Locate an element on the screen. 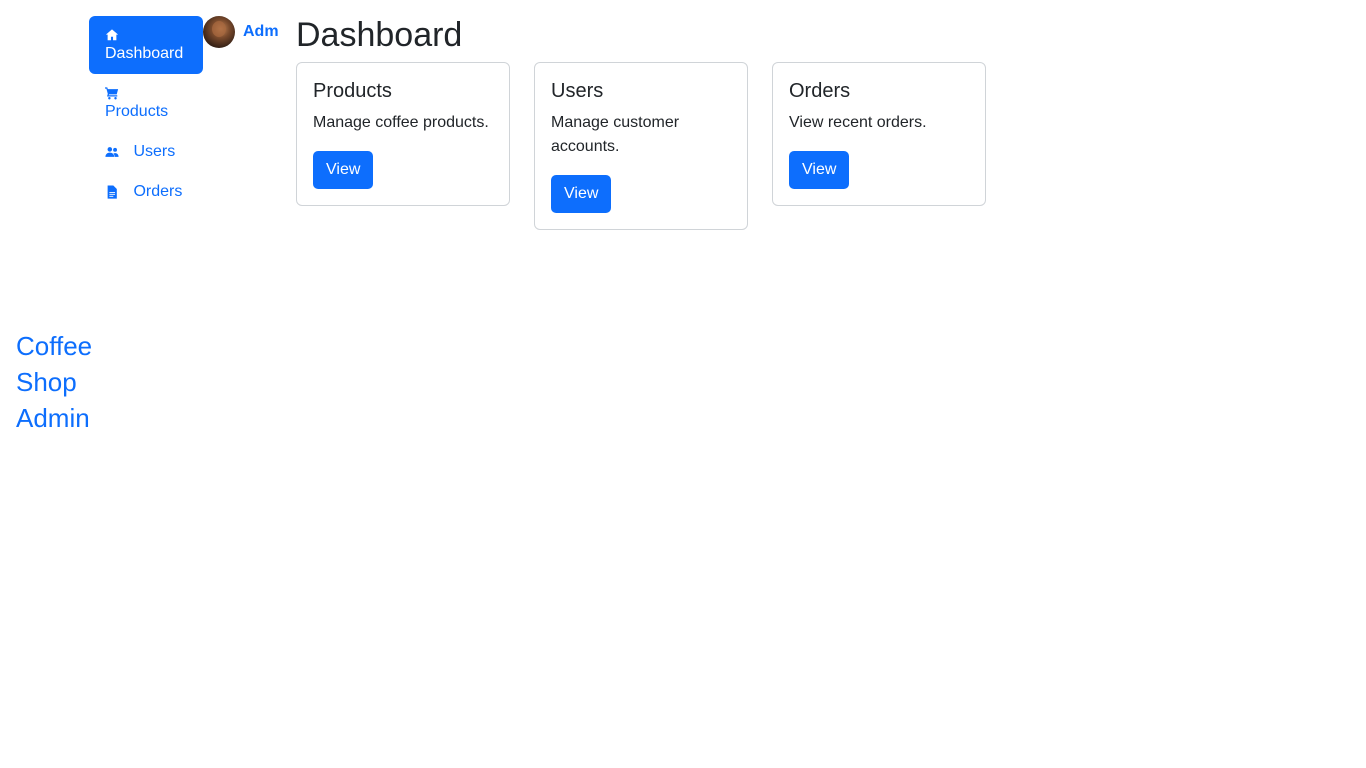  cart-icon is located at coordinates (112, 93).